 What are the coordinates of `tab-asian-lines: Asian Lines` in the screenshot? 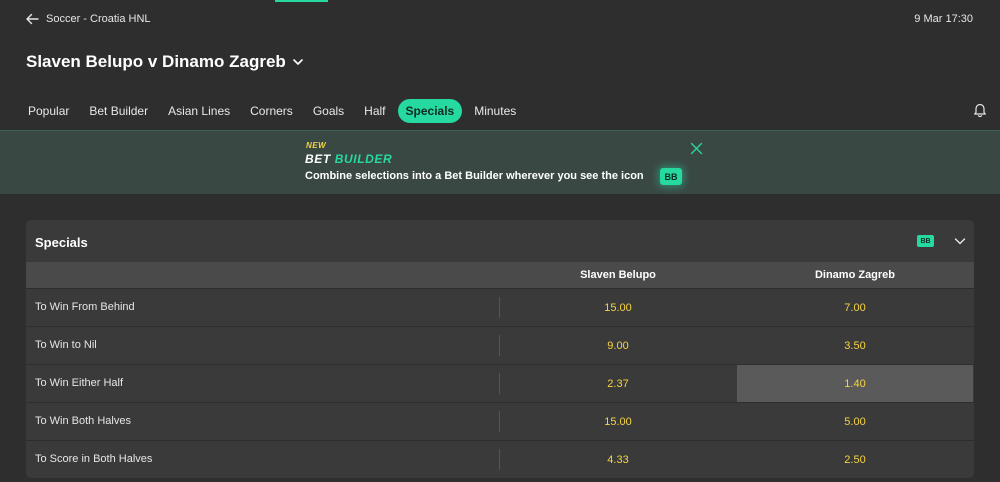 It's located at (199, 111).